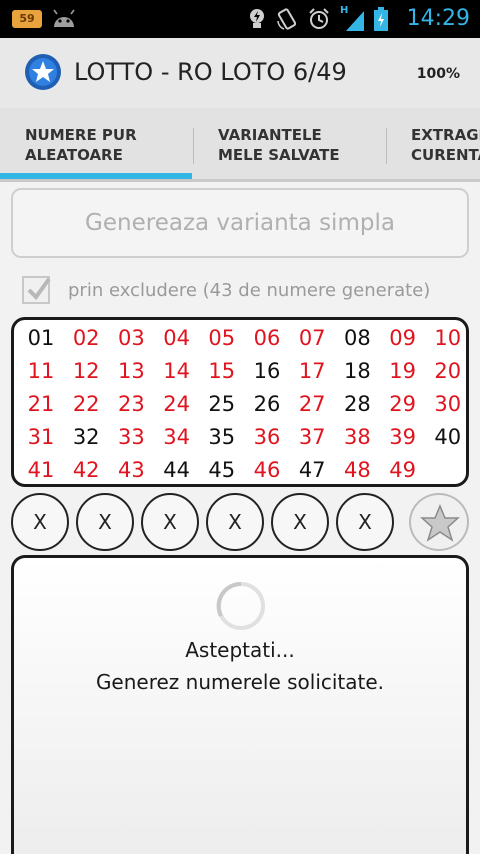  What do you see at coordinates (312, 437) in the screenshot?
I see `lotto-number: 37` at bounding box center [312, 437].